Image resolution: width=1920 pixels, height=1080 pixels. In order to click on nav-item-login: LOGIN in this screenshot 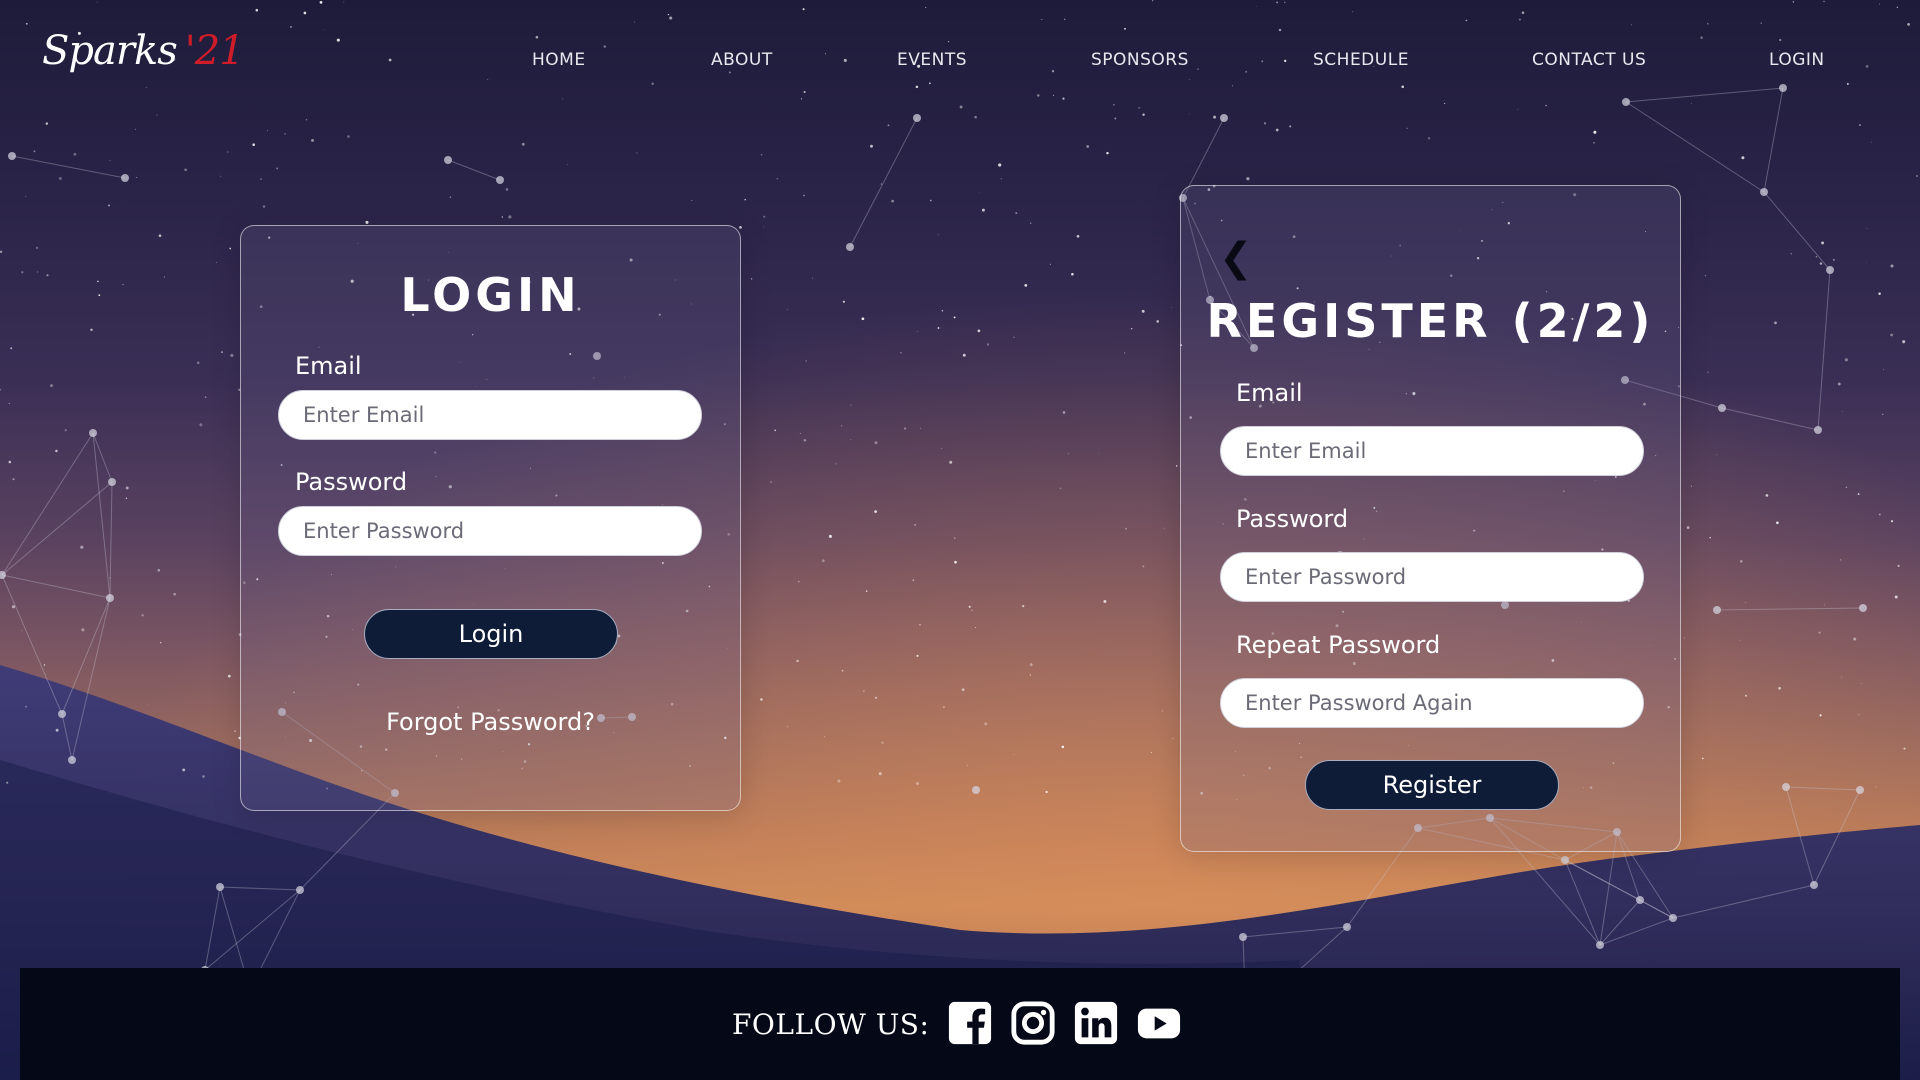, I will do `click(1797, 60)`.